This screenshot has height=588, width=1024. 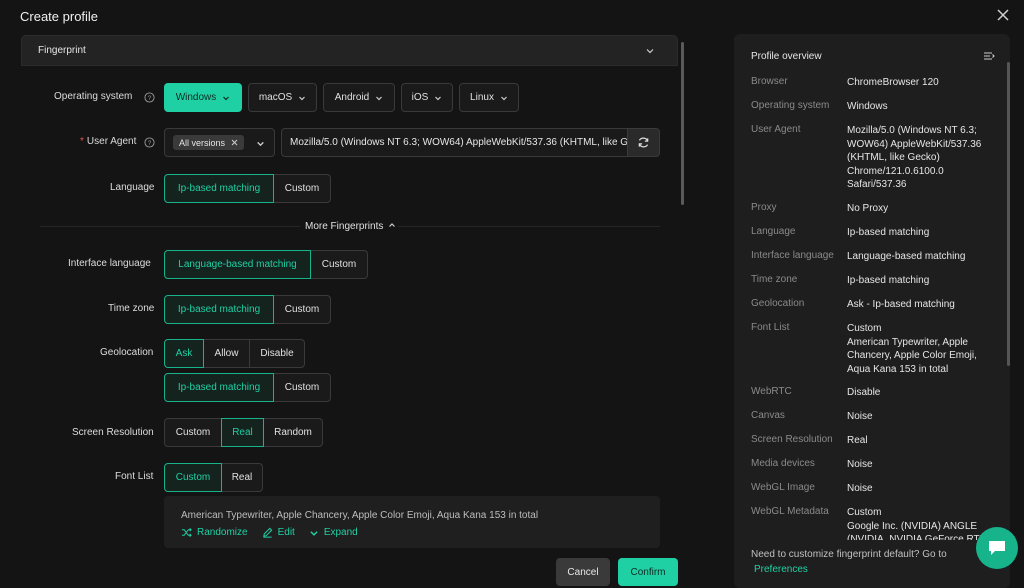 I want to click on os-option-macos: macOS, so click(x=282, y=97).